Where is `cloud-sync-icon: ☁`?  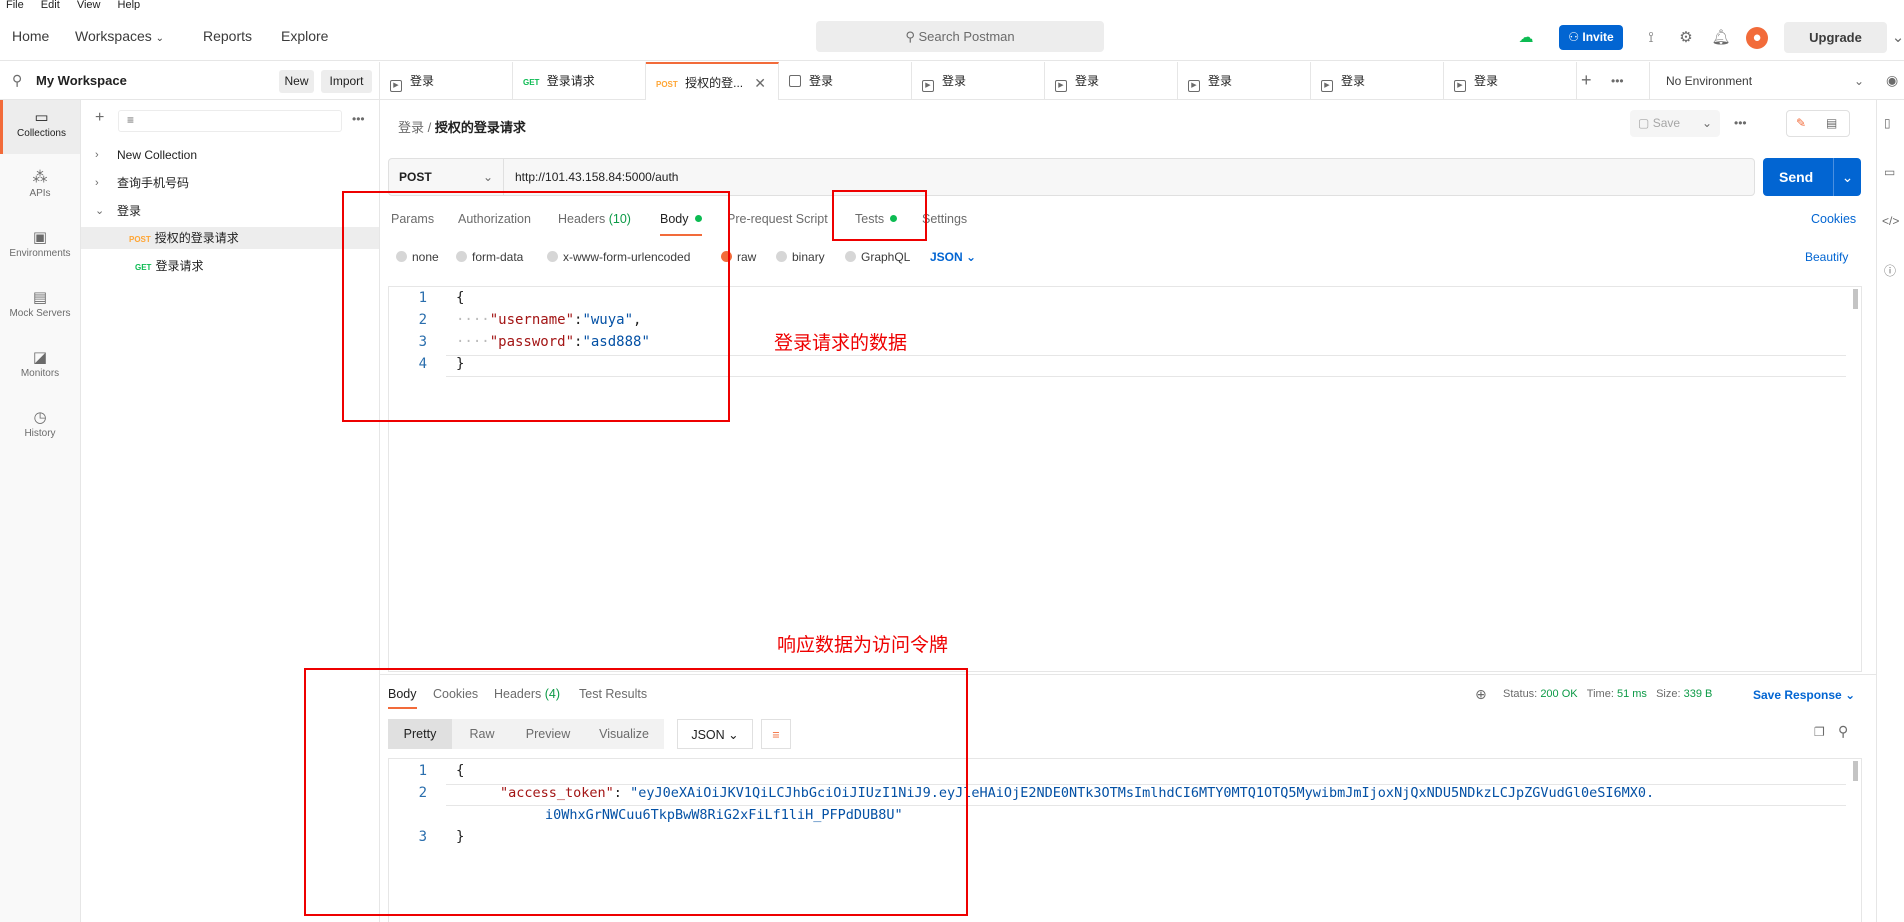 cloud-sync-icon: ☁ is located at coordinates (1526, 38).